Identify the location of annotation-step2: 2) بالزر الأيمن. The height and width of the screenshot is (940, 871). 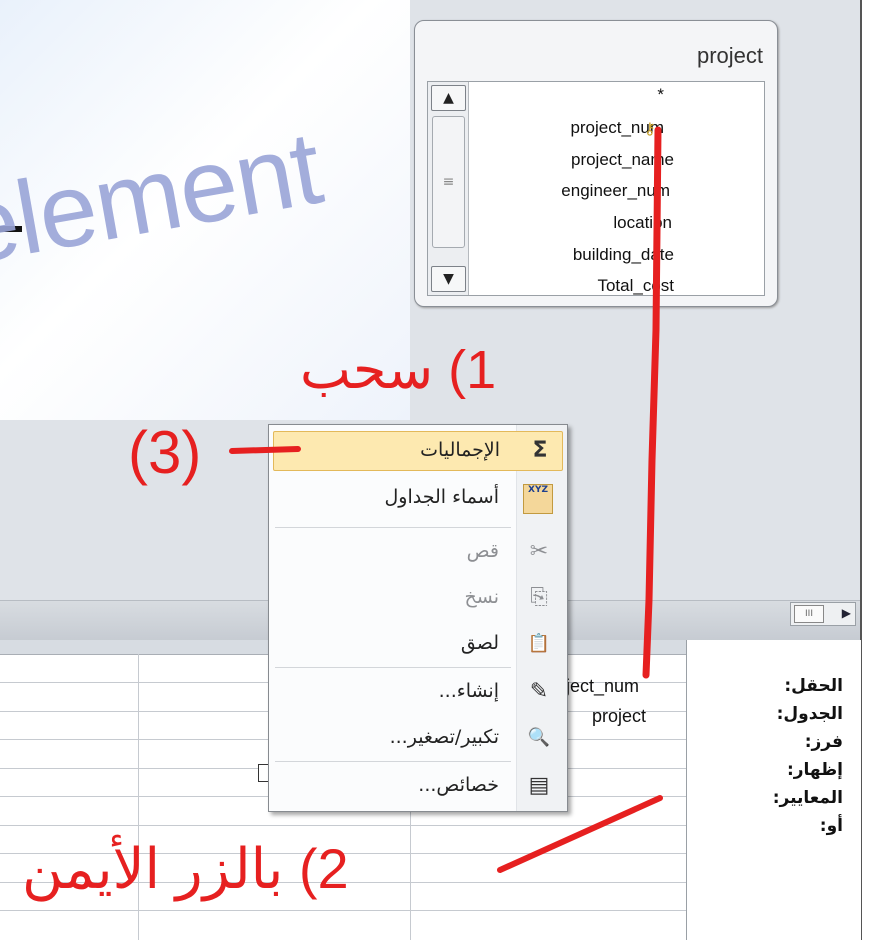
(185, 868).